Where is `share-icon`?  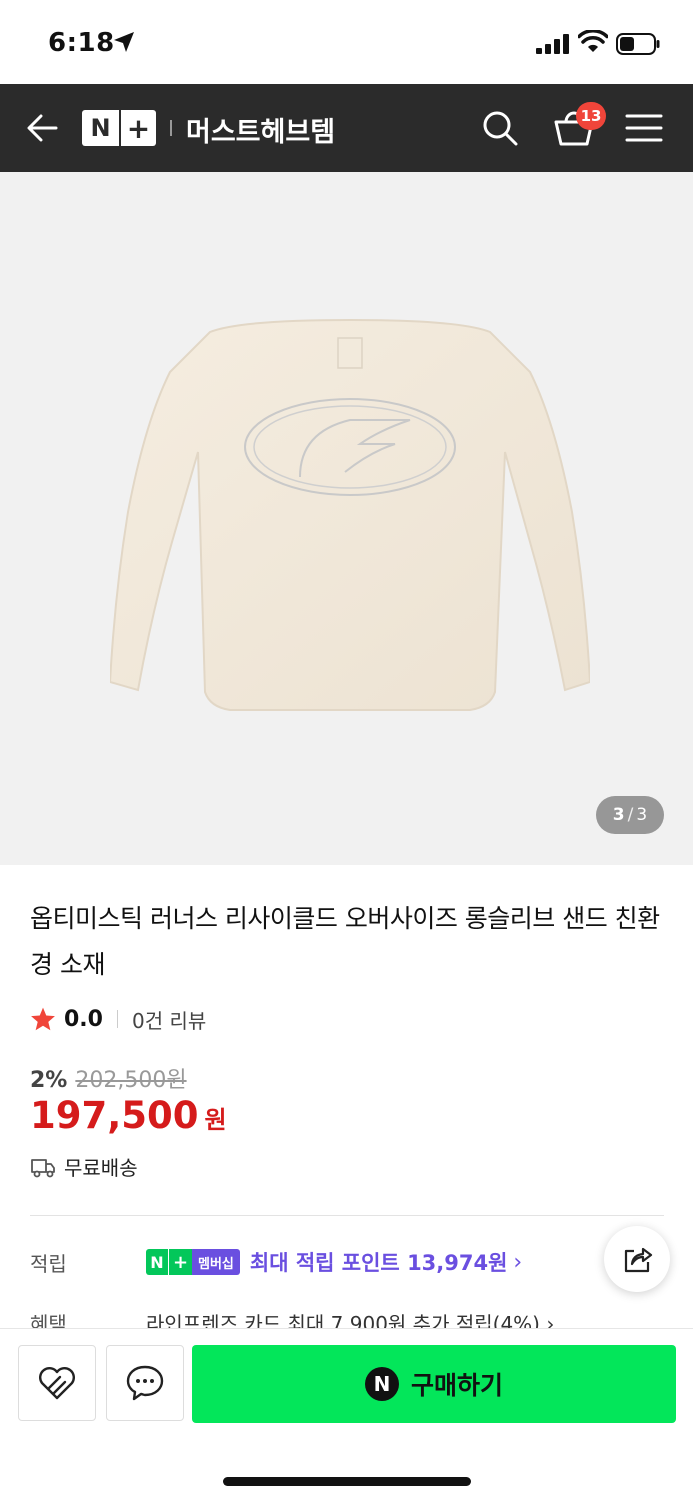
share-icon is located at coordinates (638, 1260).